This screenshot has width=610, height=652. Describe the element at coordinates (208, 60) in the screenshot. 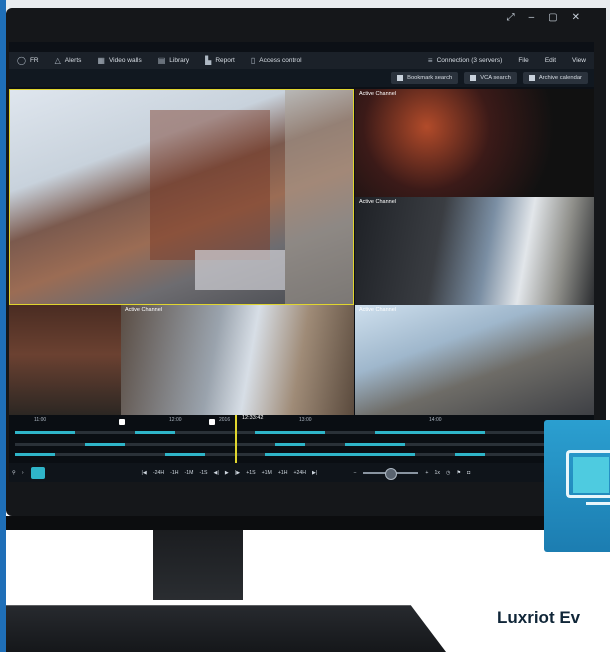

I see `chart-icon: ▙` at that location.